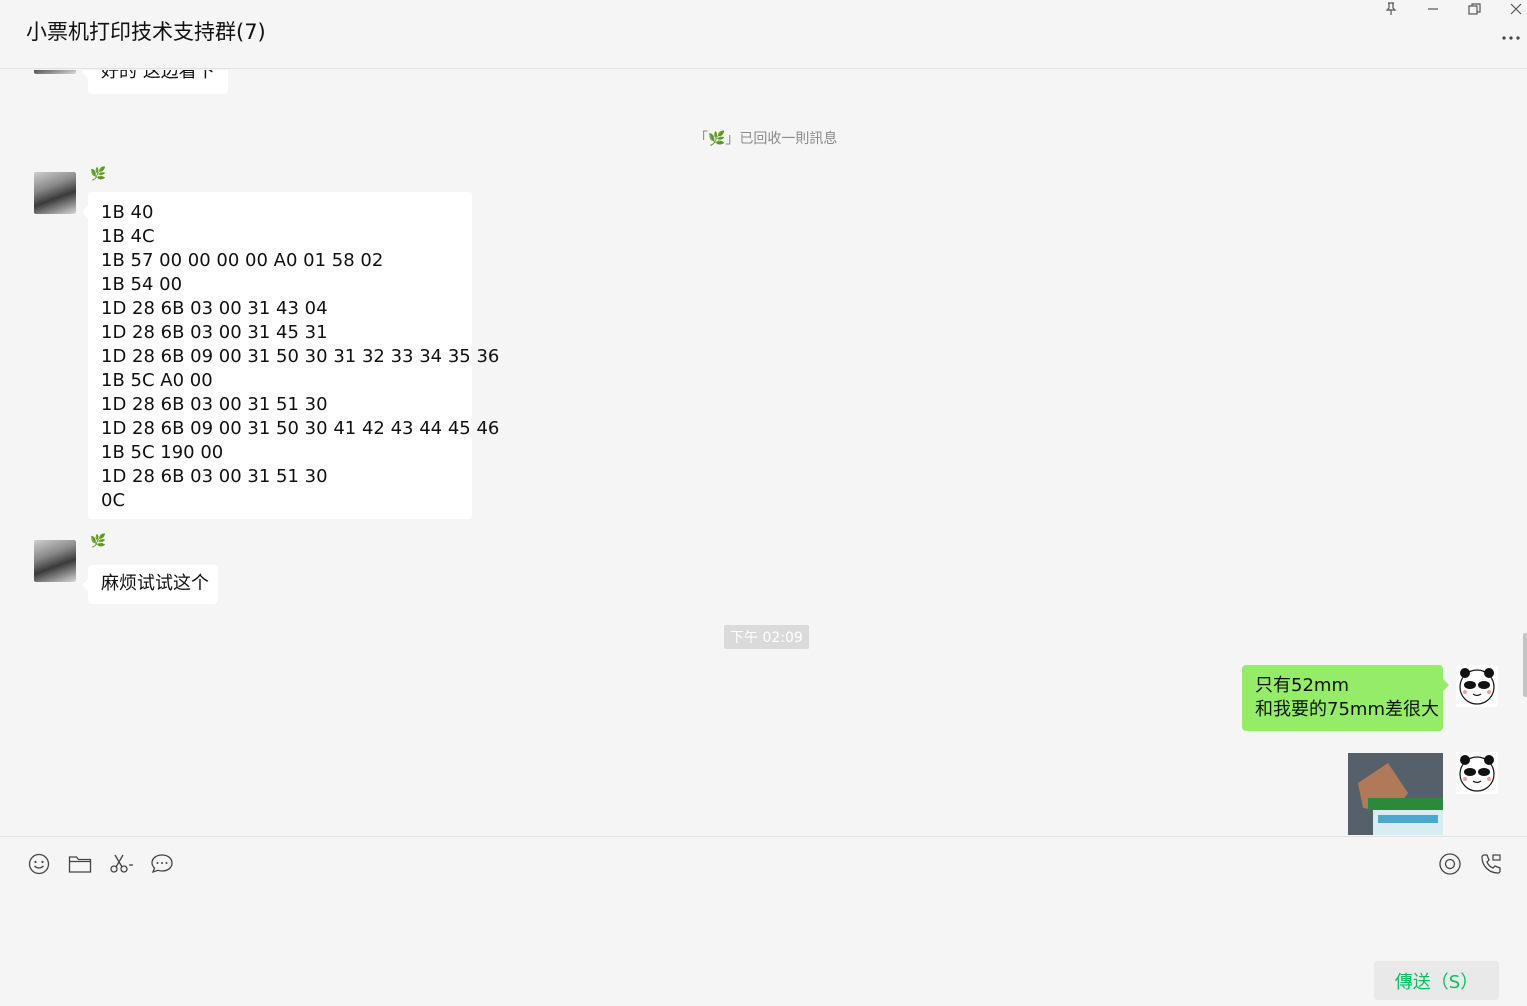 This screenshot has width=1527, height=1006. What do you see at coordinates (1450, 864) in the screenshot?
I see `live-icon` at bounding box center [1450, 864].